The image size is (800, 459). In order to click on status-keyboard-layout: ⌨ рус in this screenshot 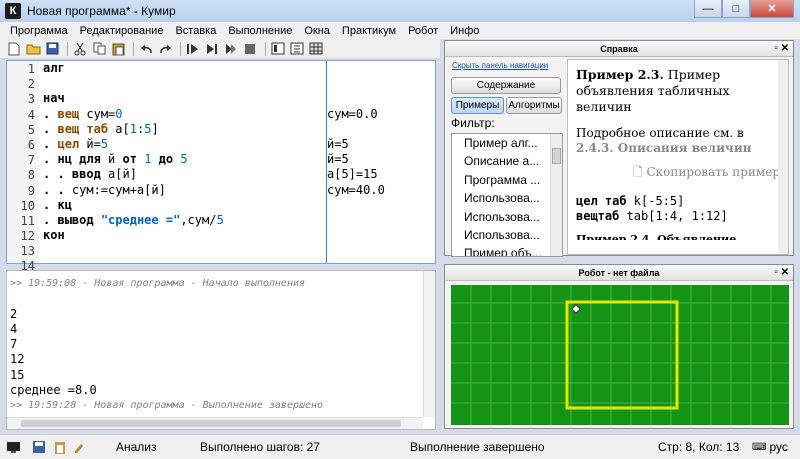, I will do `click(770, 447)`.